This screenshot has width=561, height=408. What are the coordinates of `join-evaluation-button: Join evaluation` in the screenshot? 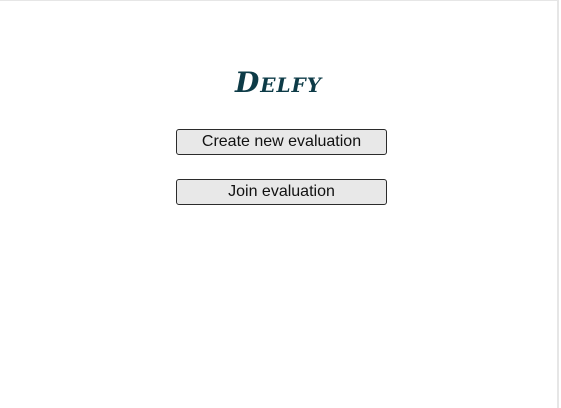 It's located at (281, 192).